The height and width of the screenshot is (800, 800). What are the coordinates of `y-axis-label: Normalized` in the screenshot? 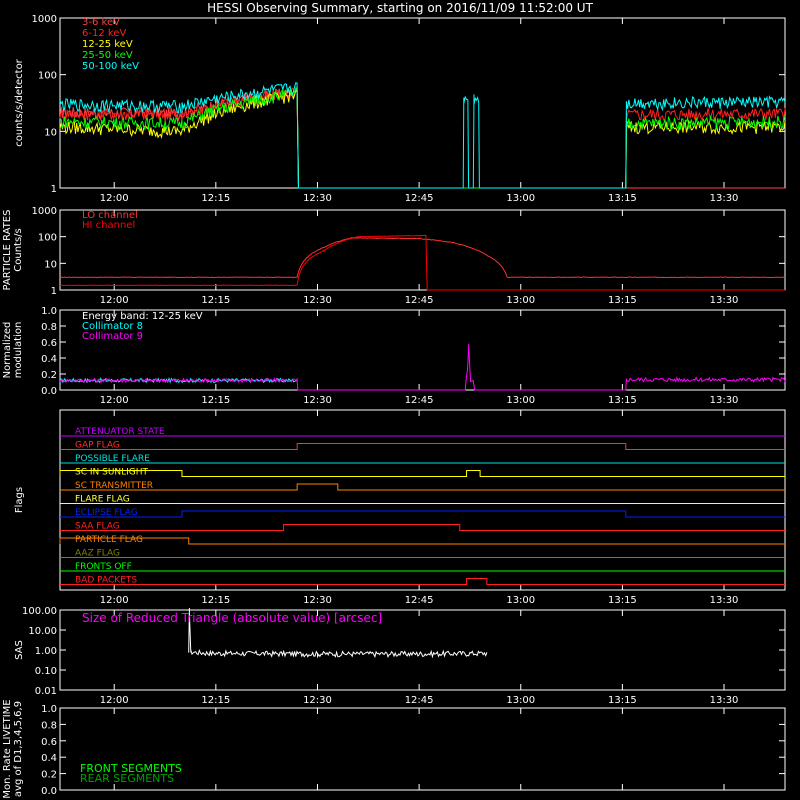 It's located at (7, 350).